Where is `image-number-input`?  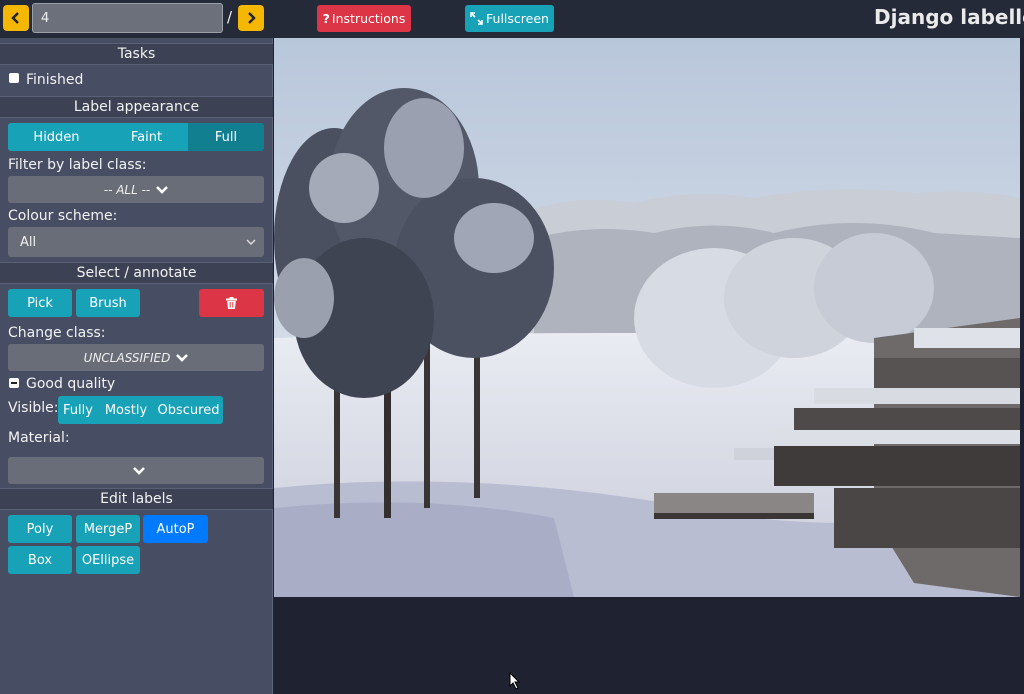
image-number-input is located at coordinates (127, 18).